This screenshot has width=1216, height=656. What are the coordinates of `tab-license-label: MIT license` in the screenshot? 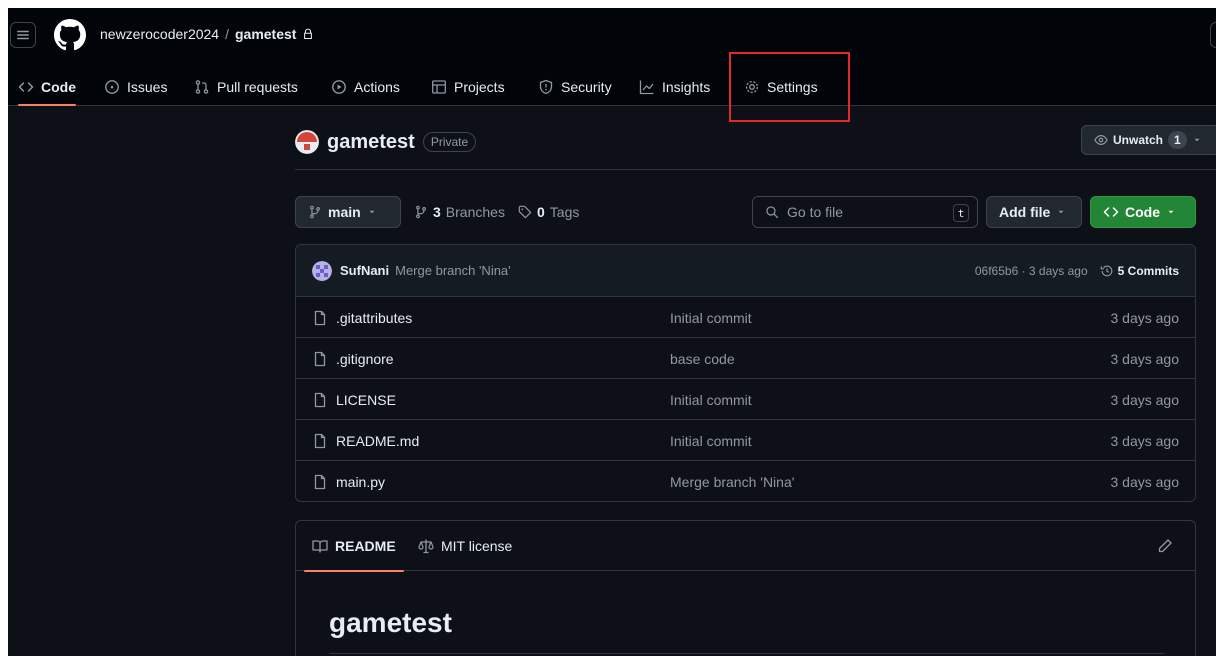 It's located at (477, 546).